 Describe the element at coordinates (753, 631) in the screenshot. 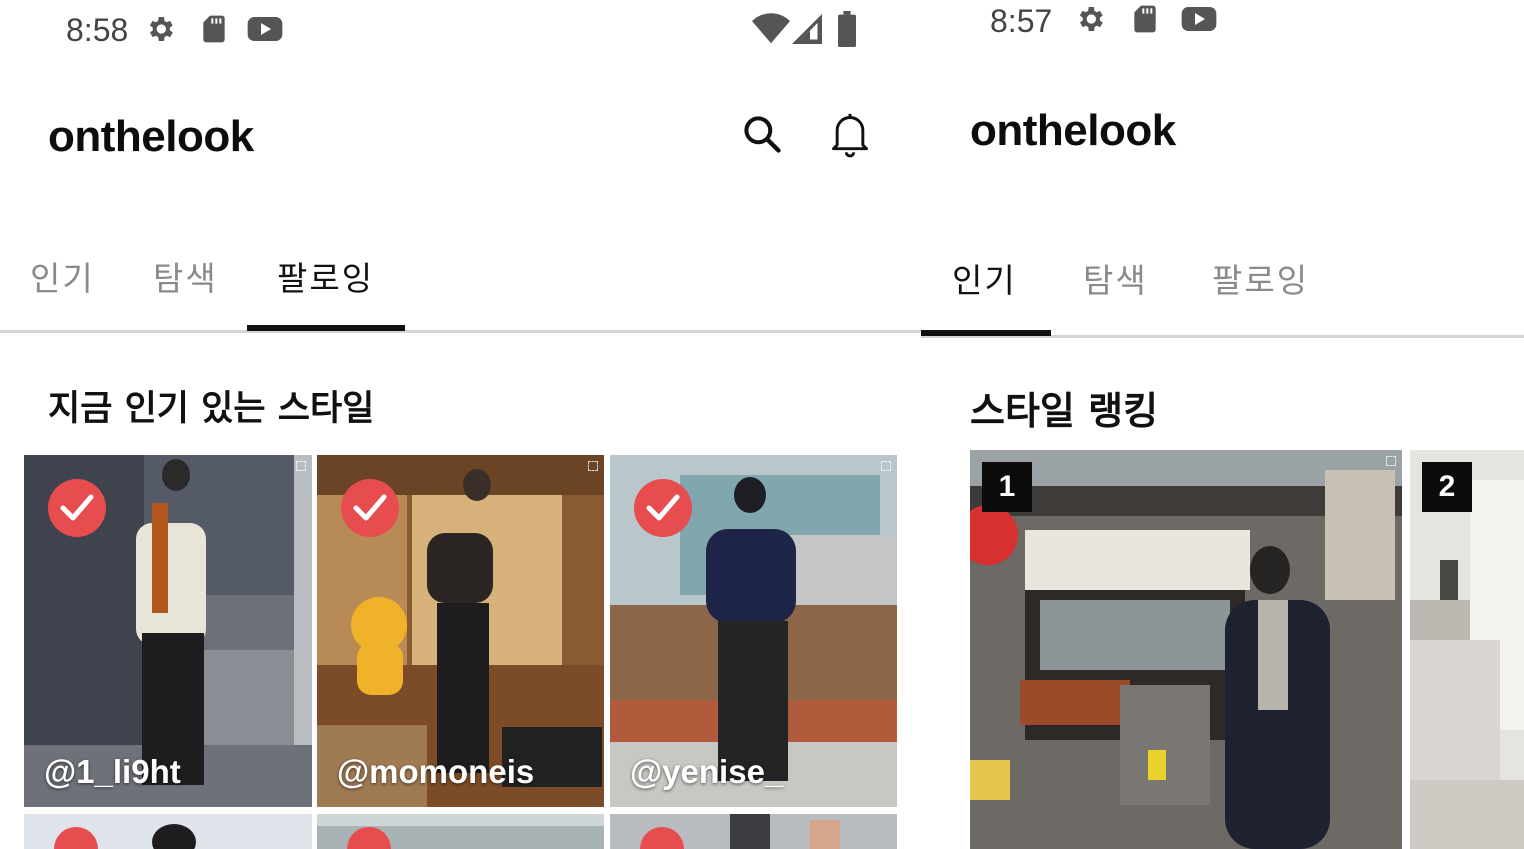

I see `feed-card: @yenise_` at that location.